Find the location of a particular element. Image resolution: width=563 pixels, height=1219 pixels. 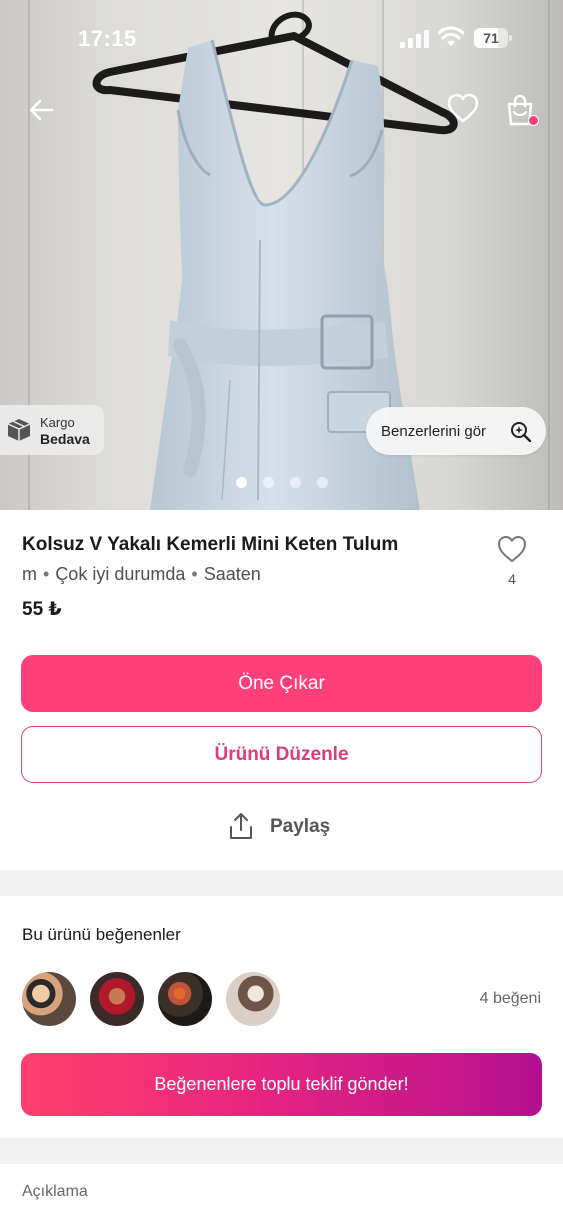

share-button: Paylaş is located at coordinates (283, 827).